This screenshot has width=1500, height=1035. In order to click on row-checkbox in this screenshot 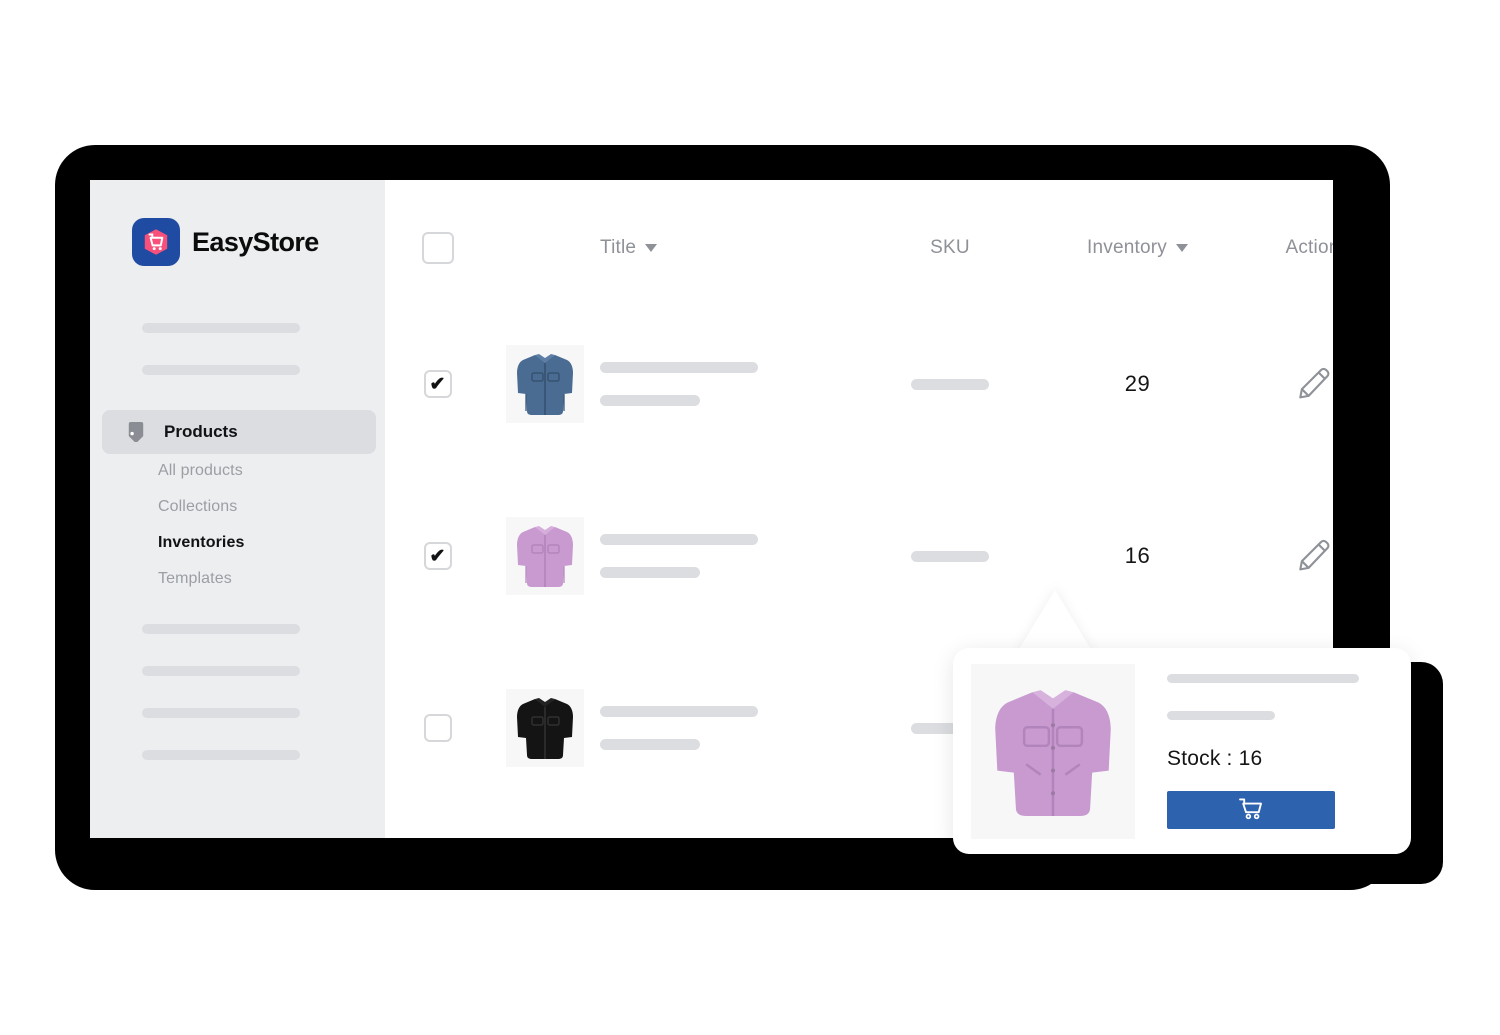, I will do `click(437, 728)`.